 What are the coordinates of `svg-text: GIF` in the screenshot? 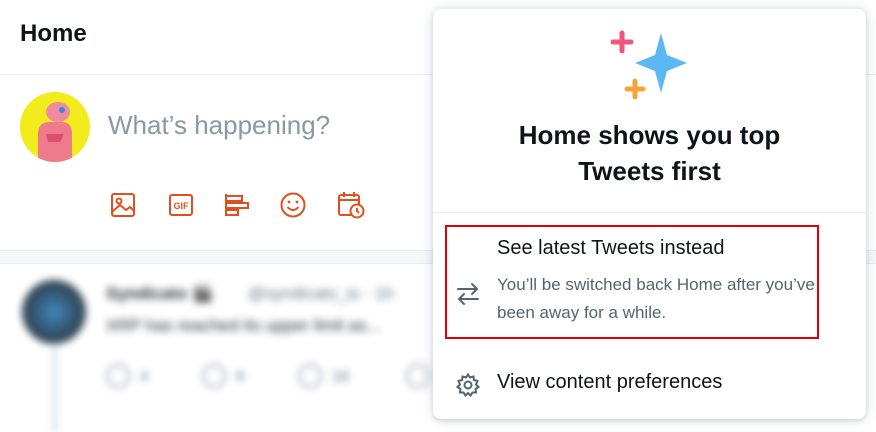 It's located at (182, 206).